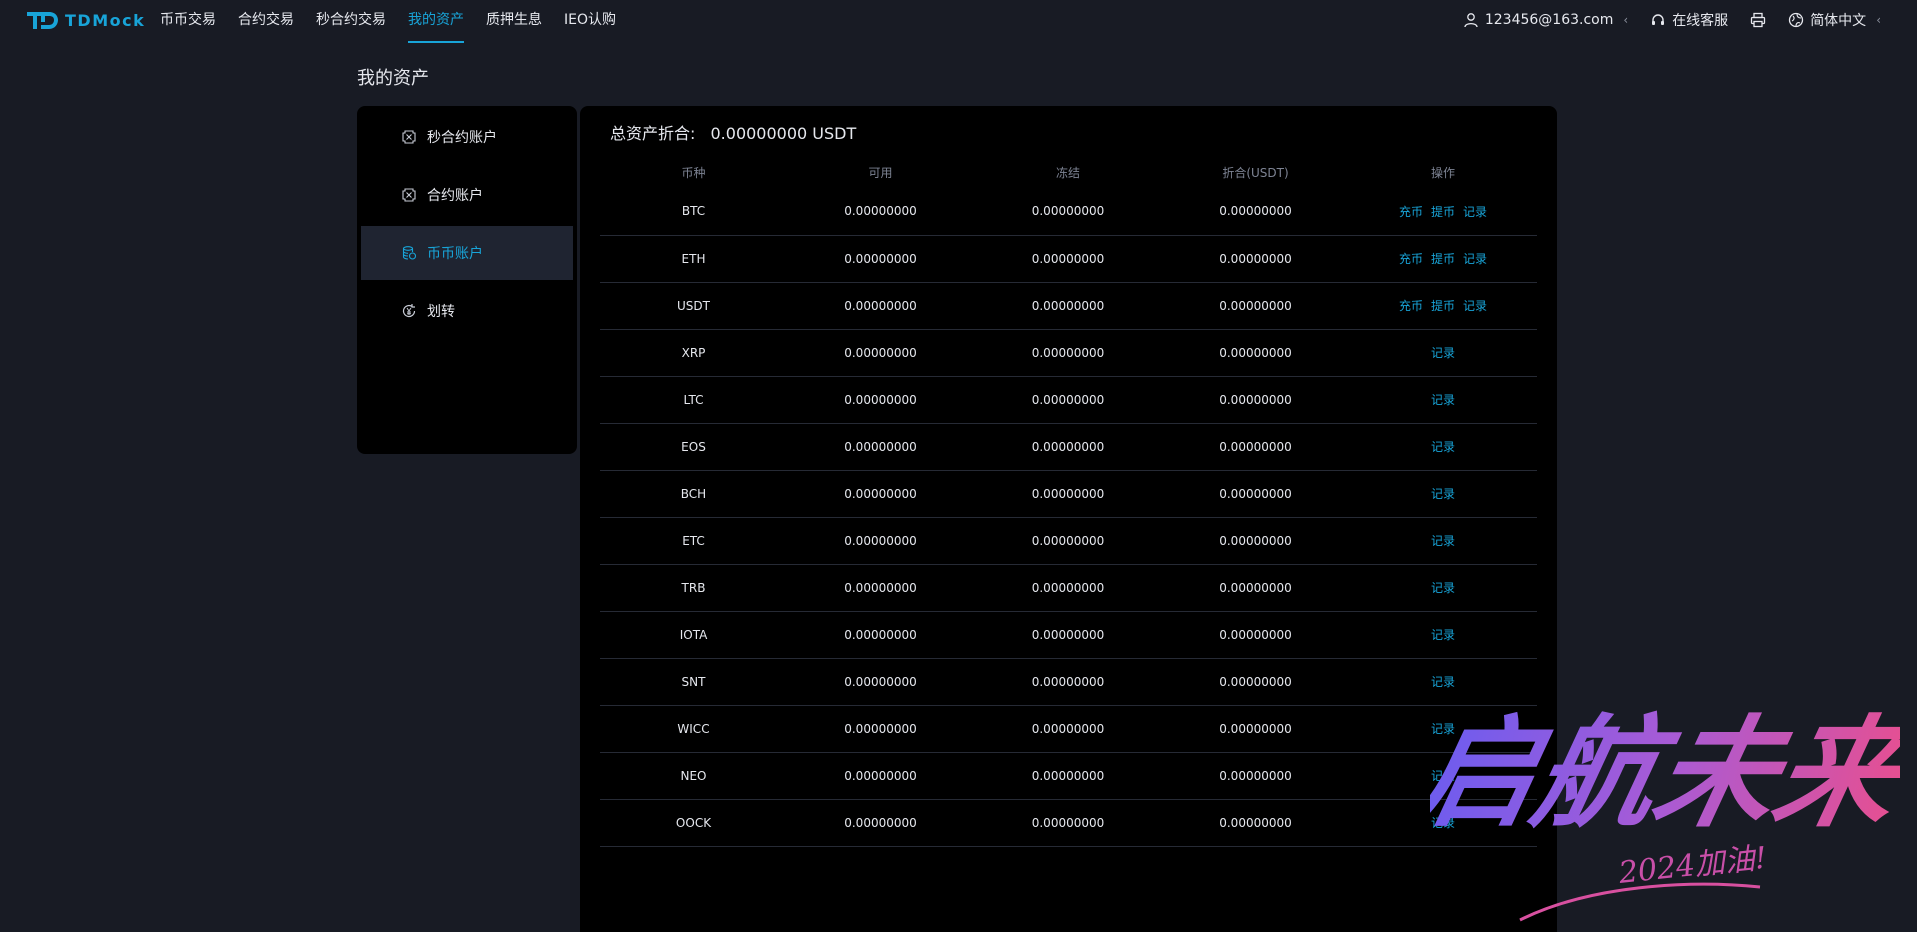 This screenshot has height=932, width=1917. I want to click on asset-sidebar: 秒合约账户 合约账户 币币账户 划转, so click(467, 280).